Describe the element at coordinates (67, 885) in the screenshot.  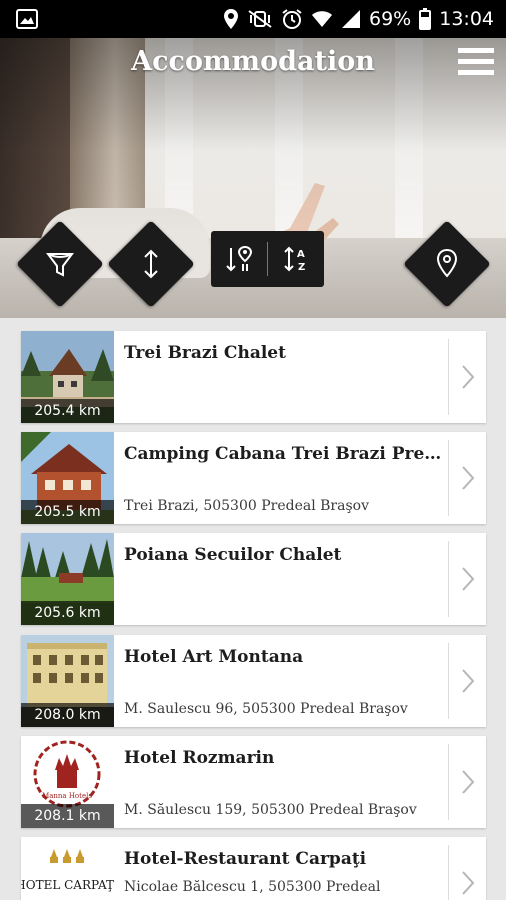
I see `carpati-logo-text: HOTEL CARPAŢI` at that location.